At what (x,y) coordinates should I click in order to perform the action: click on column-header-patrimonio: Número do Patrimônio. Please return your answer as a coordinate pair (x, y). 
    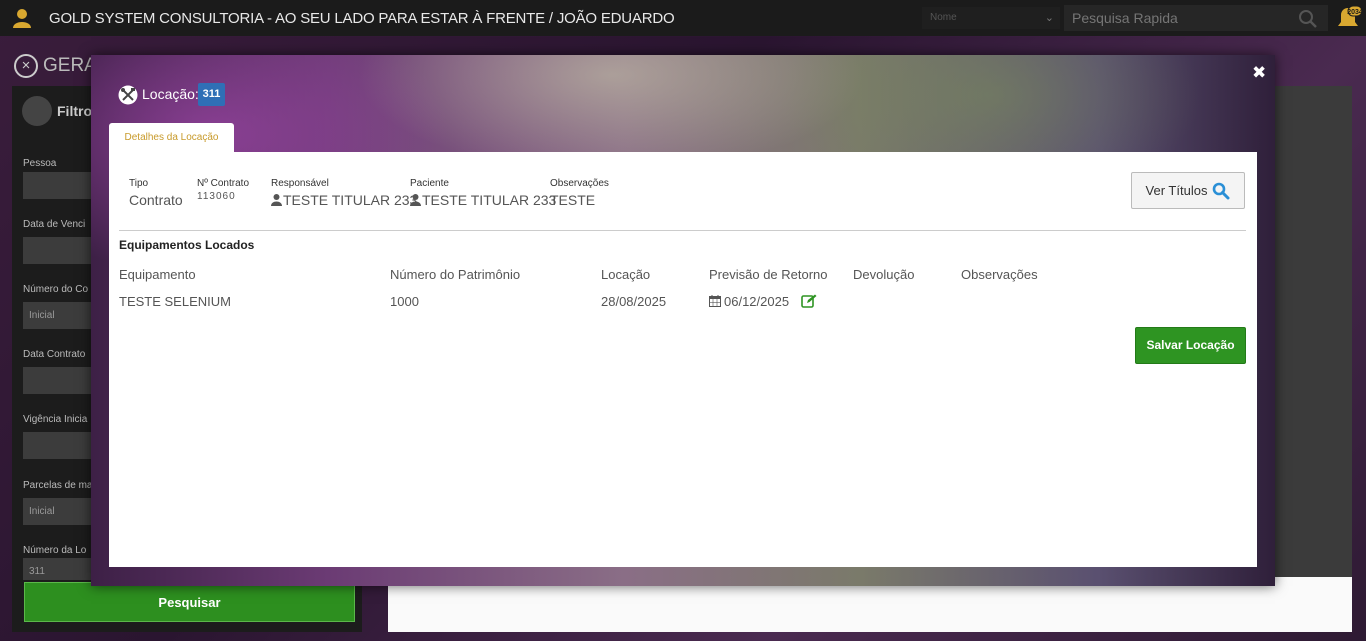
    Looking at the image, I should click on (455, 274).